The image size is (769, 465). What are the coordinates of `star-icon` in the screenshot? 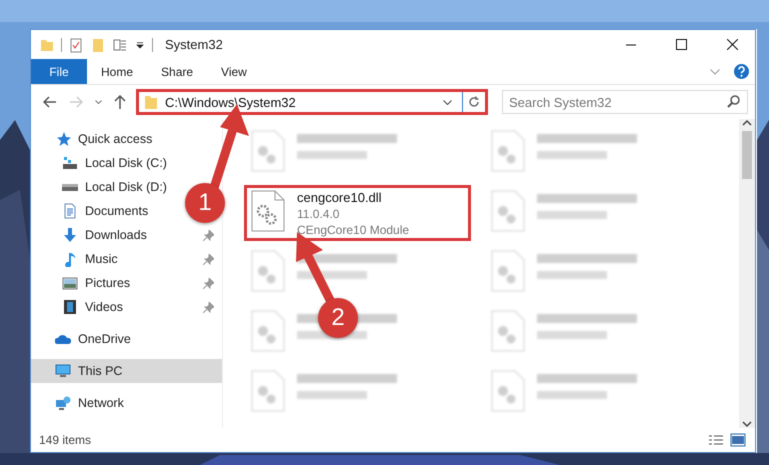 It's located at (63, 139).